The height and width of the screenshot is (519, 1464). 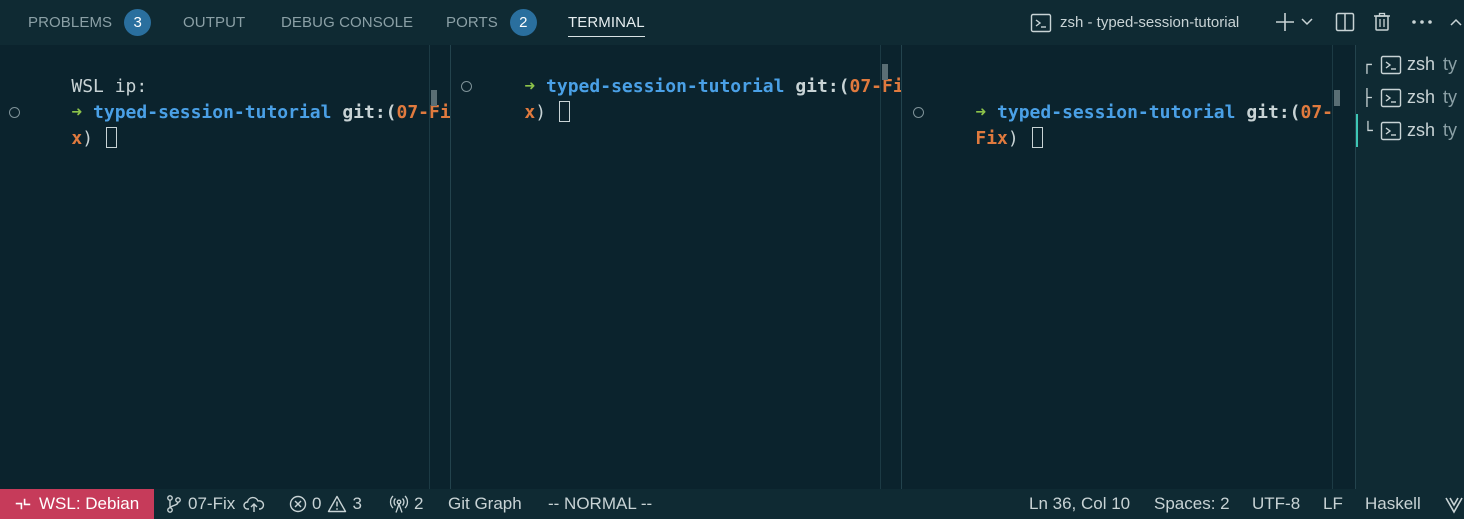 What do you see at coordinates (1422, 22) in the screenshot?
I see `more-actions-icon` at bounding box center [1422, 22].